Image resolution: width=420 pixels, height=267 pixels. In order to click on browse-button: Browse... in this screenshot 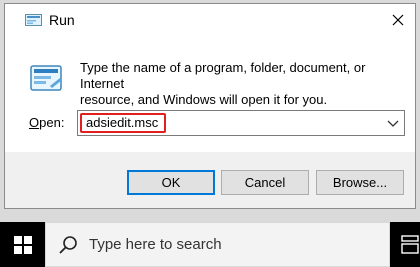, I will do `click(360, 182)`.